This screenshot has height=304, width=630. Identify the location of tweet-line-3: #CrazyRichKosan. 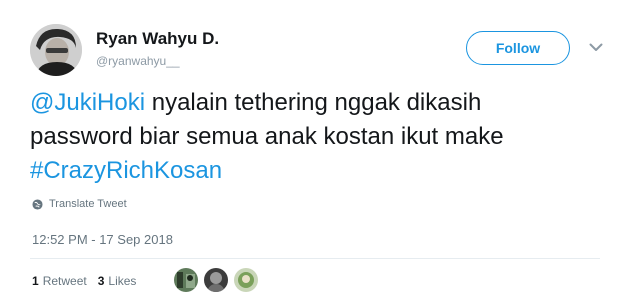
(322, 171).